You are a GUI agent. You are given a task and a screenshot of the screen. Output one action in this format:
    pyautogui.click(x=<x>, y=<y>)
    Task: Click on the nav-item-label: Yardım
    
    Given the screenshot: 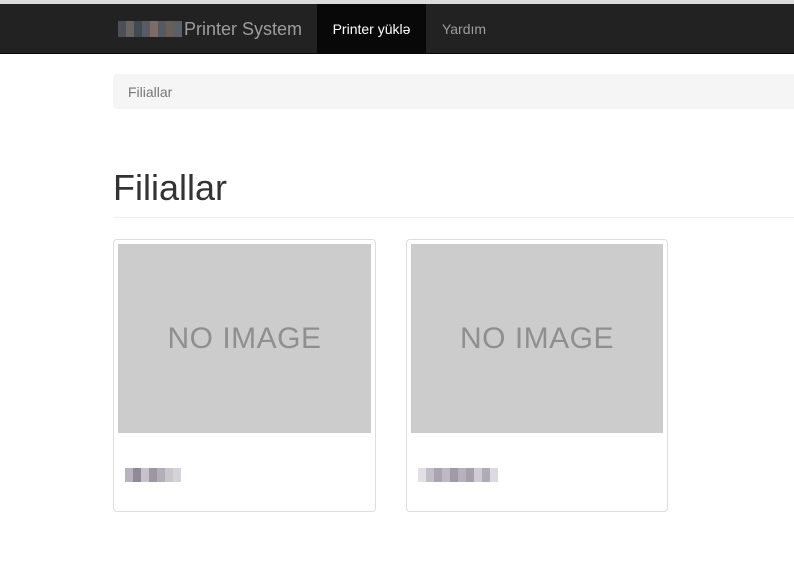 What is the action you would take?
    pyautogui.click(x=464, y=29)
    